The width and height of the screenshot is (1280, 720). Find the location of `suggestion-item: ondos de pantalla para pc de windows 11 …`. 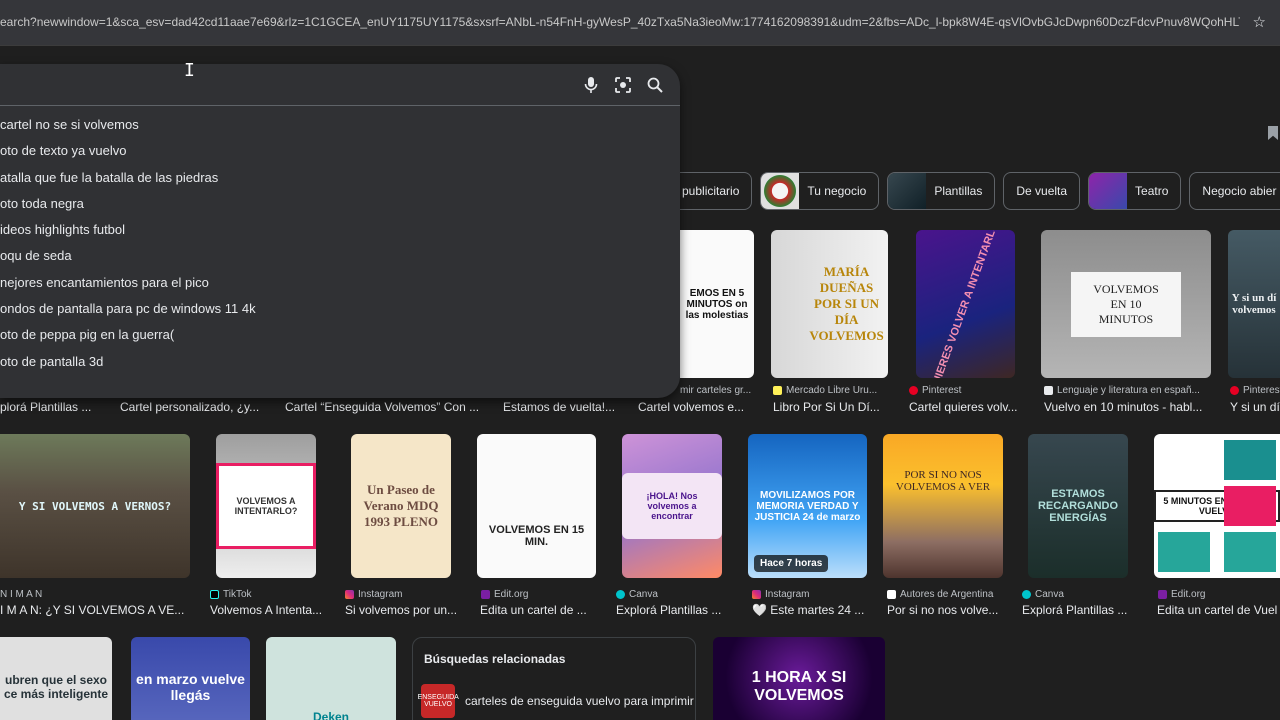

suggestion-item: ondos de pantalla para pc de windows 11 … is located at coordinates (340, 309).